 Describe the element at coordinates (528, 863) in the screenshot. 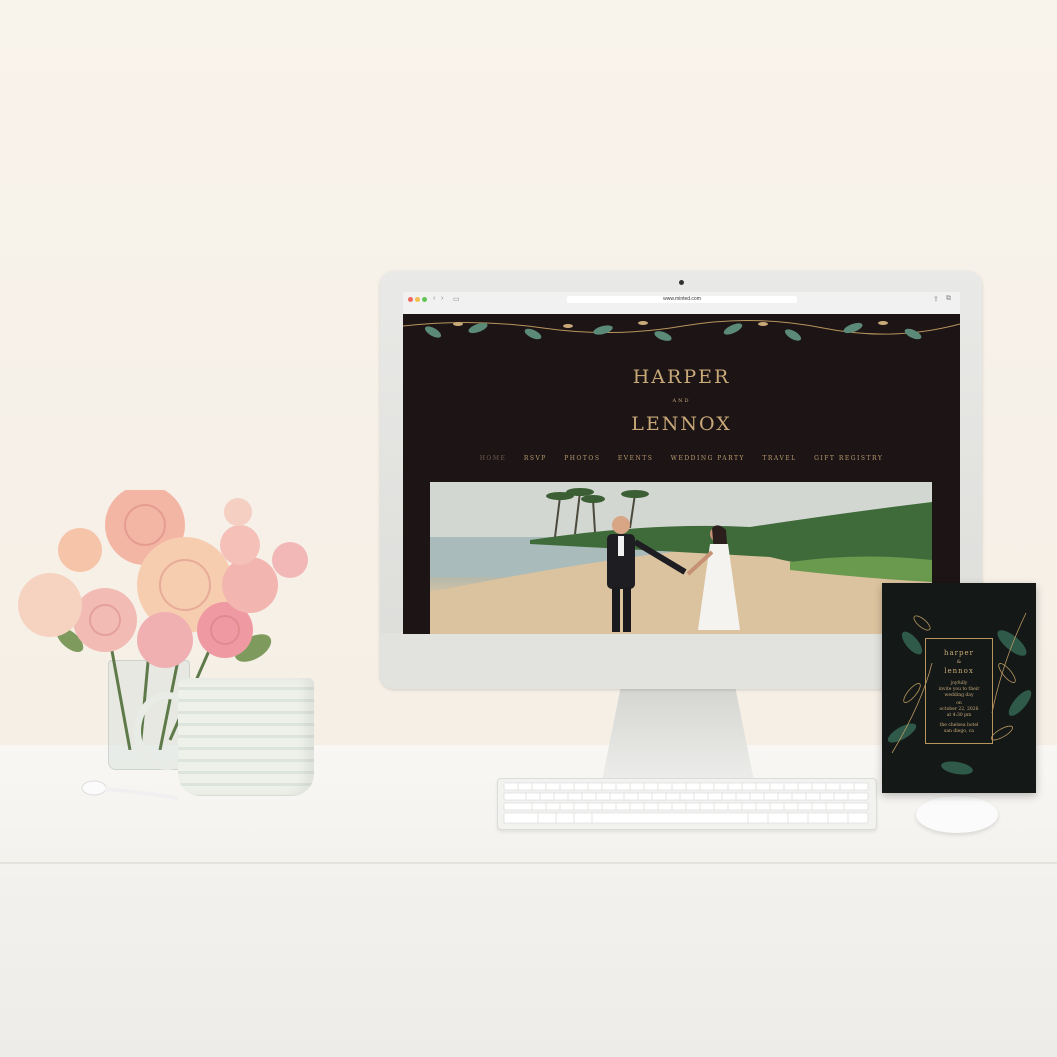

I see `desk-edge` at that location.